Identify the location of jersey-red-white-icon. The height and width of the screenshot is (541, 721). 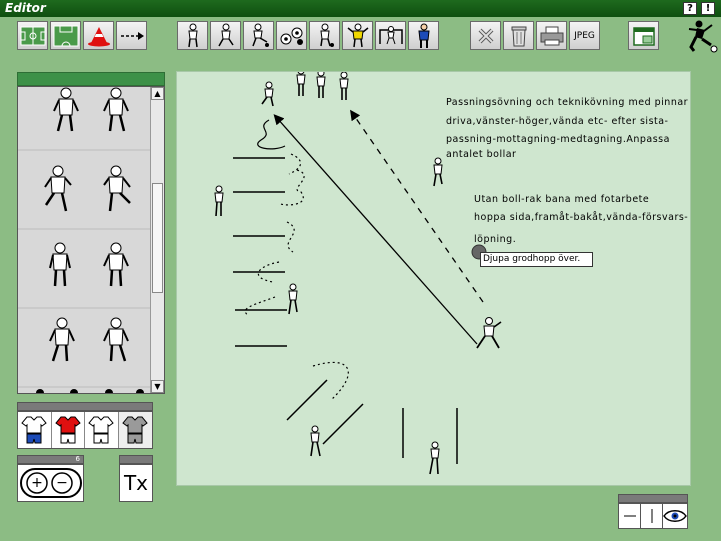
(68, 430).